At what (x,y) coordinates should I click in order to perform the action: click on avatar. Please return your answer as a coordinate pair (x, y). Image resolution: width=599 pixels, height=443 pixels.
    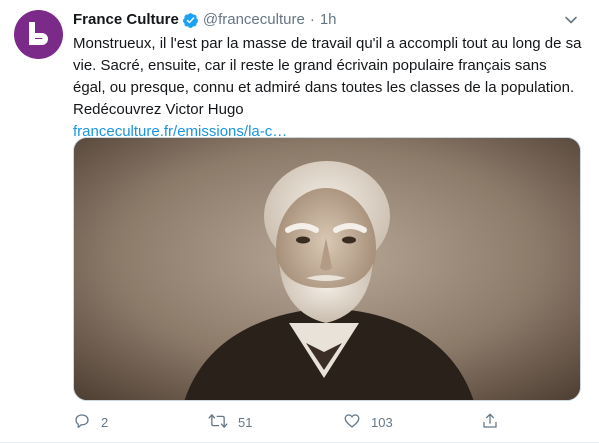
    Looking at the image, I should click on (38, 34).